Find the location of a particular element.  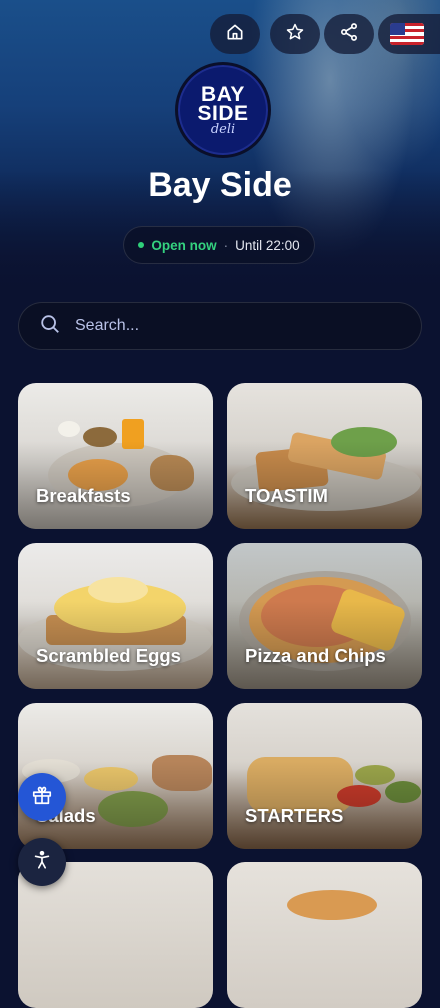

gift-icon is located at coordinates (42, 797).